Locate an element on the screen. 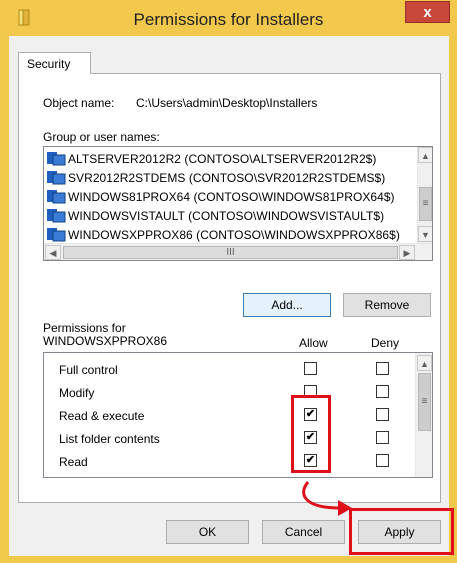  permissions-vscrollbar: ▲ ≡ is located at coordinates (423, 415).